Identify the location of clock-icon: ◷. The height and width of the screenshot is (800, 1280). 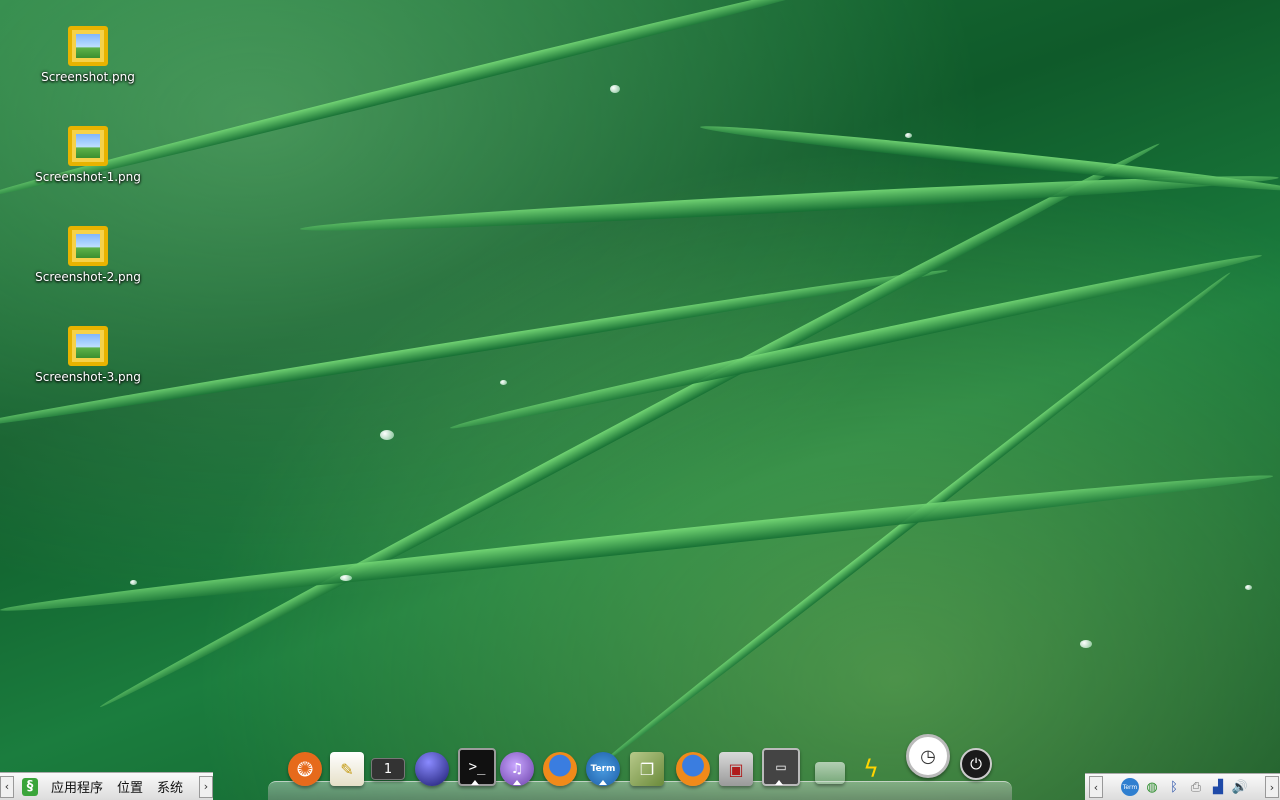
(928, 756).